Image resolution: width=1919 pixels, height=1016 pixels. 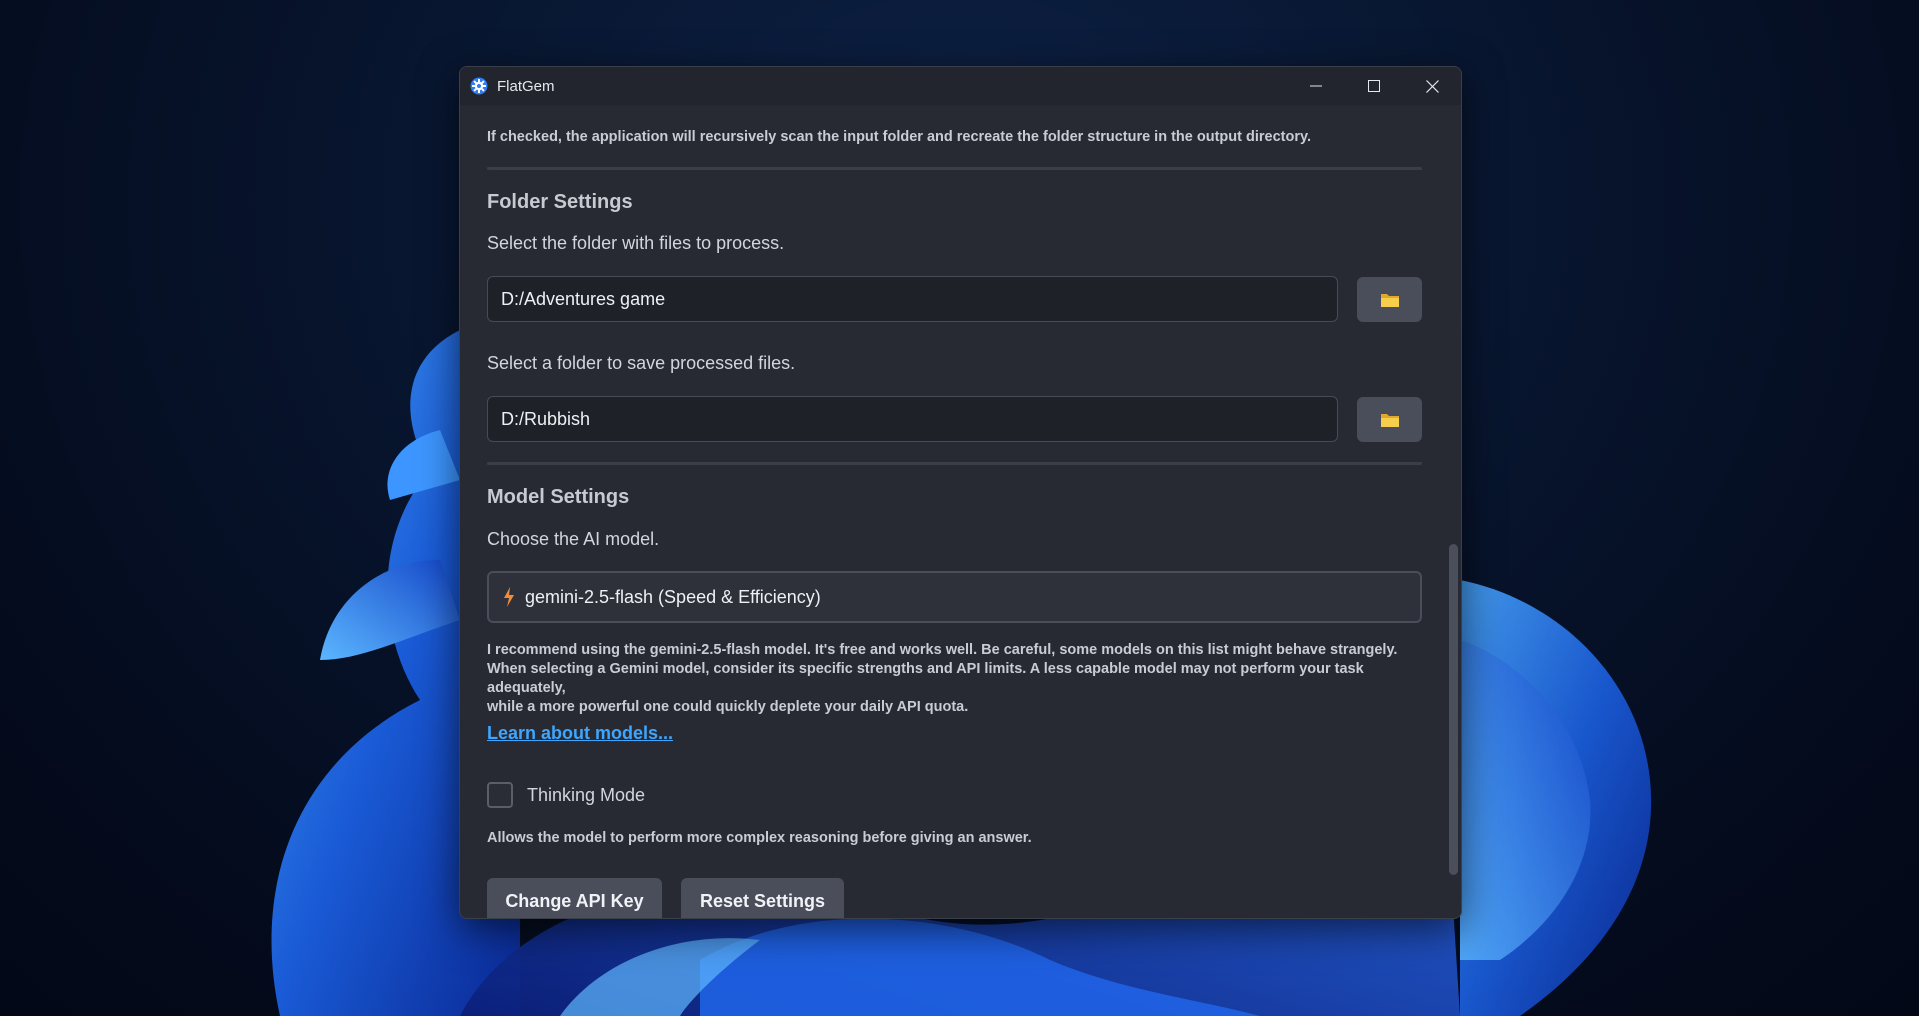 I want to click on close-icon, so click(x=1432, y=86).